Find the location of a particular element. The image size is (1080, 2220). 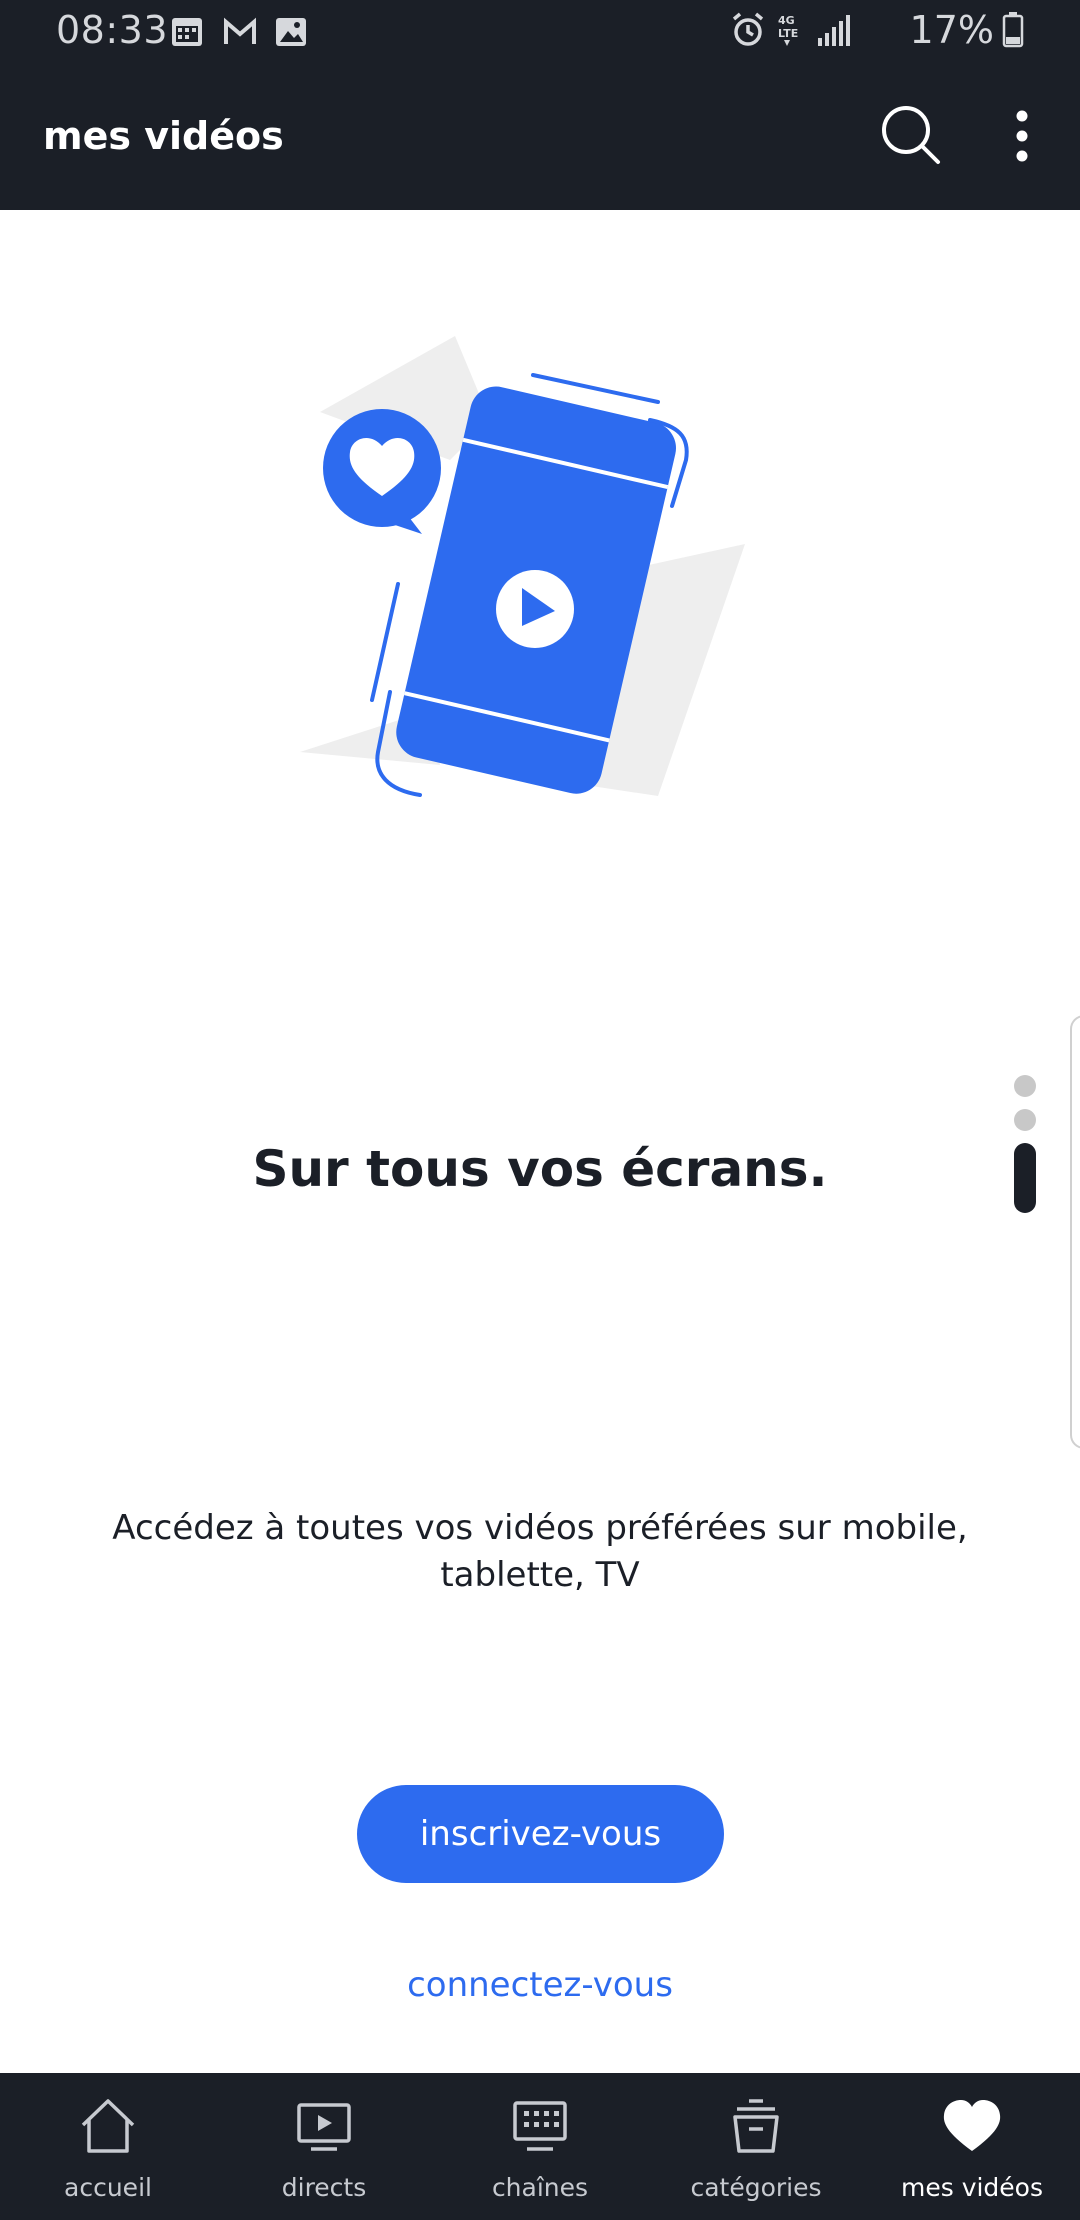

system-status-icons: 4G LTE is located at coordinates (791, 29).